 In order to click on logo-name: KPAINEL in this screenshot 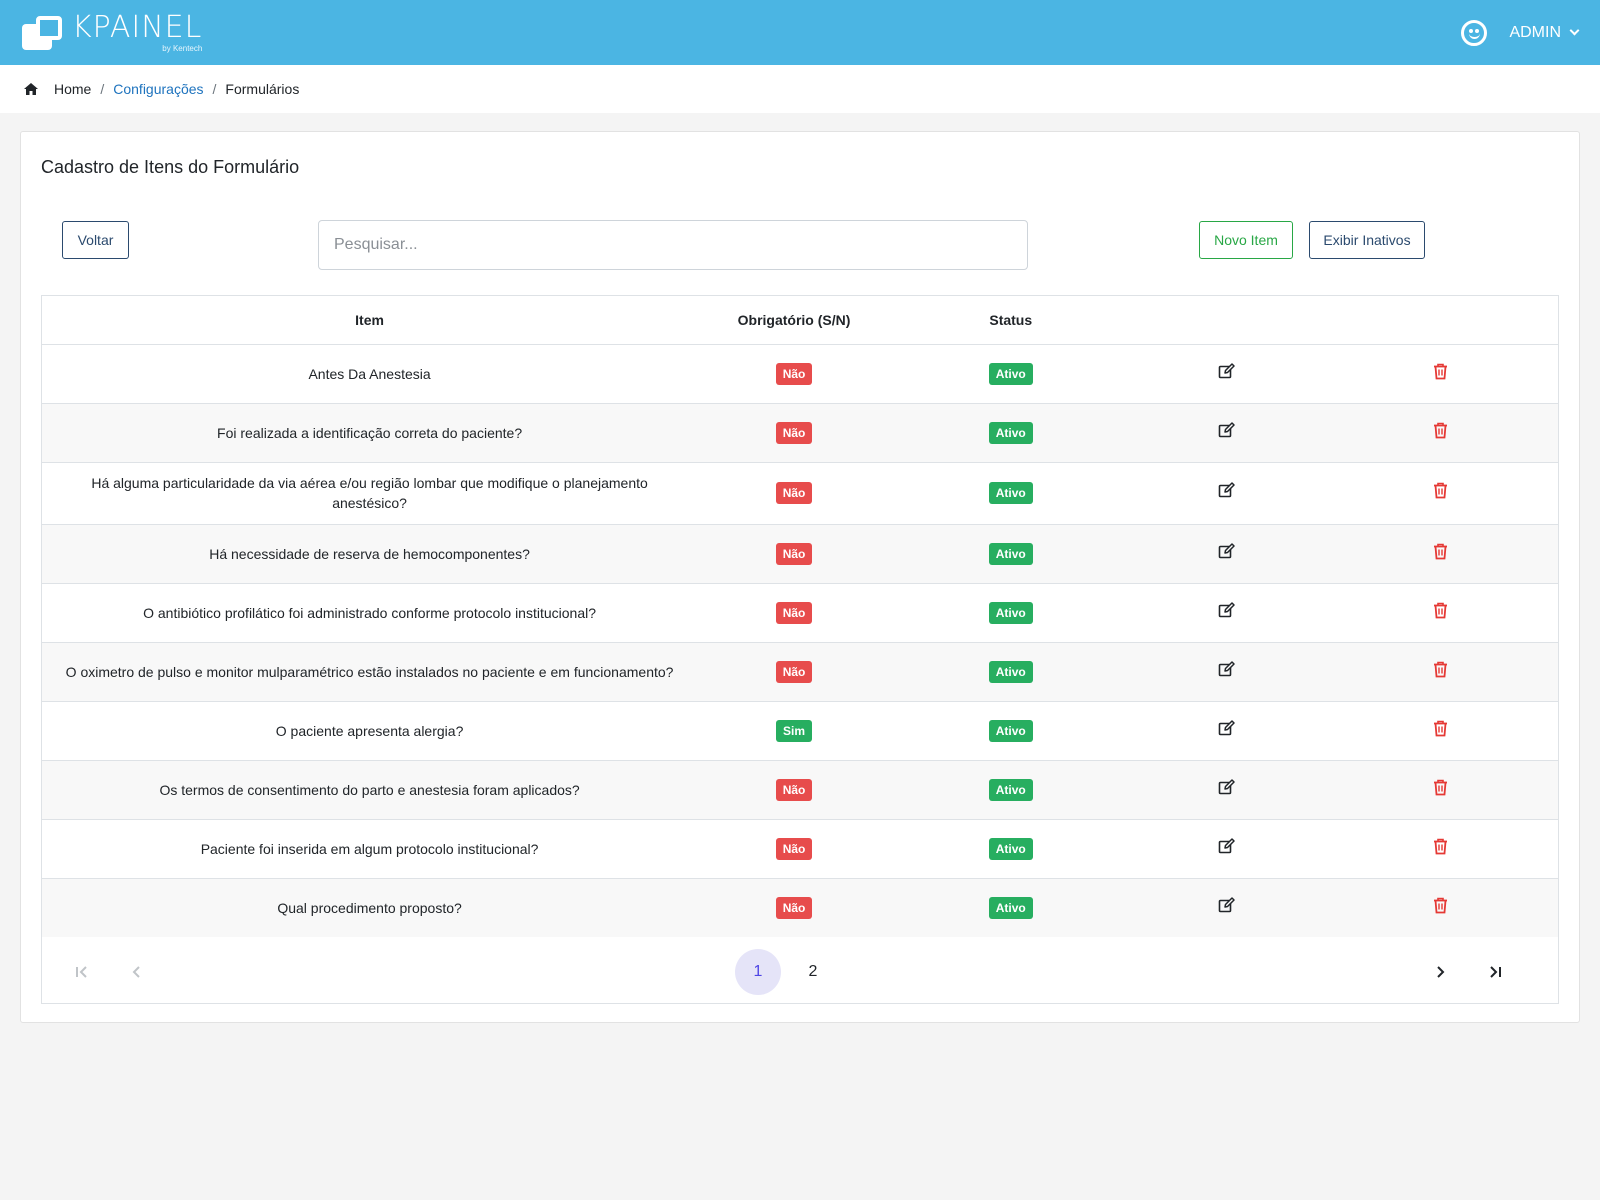, I will do `click(137, 27)`.